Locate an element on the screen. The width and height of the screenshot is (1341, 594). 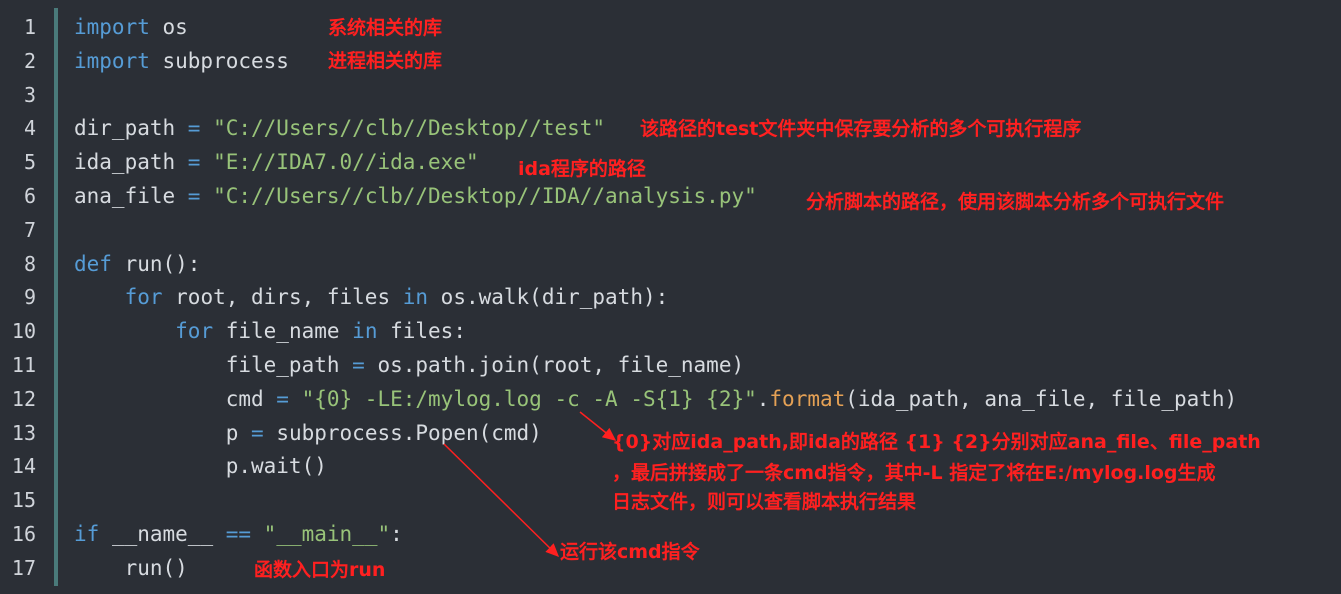
annotation-arrows is located at coordinates (530, 484).